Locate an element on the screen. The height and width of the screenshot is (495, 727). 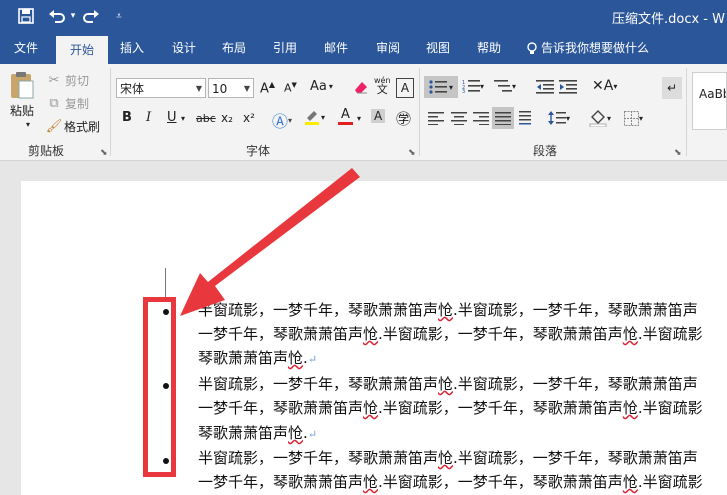
font-color-button: A is located at coordinates (345, 116).